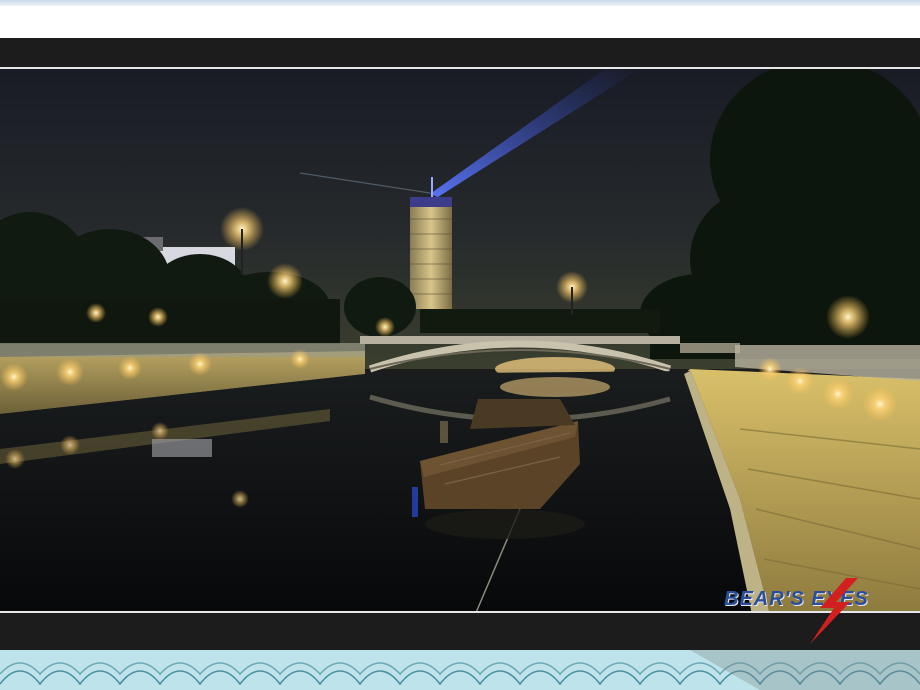 This screenshot has width=920, height=690. I want to click on wave-pattern-band, so click(460, 670).